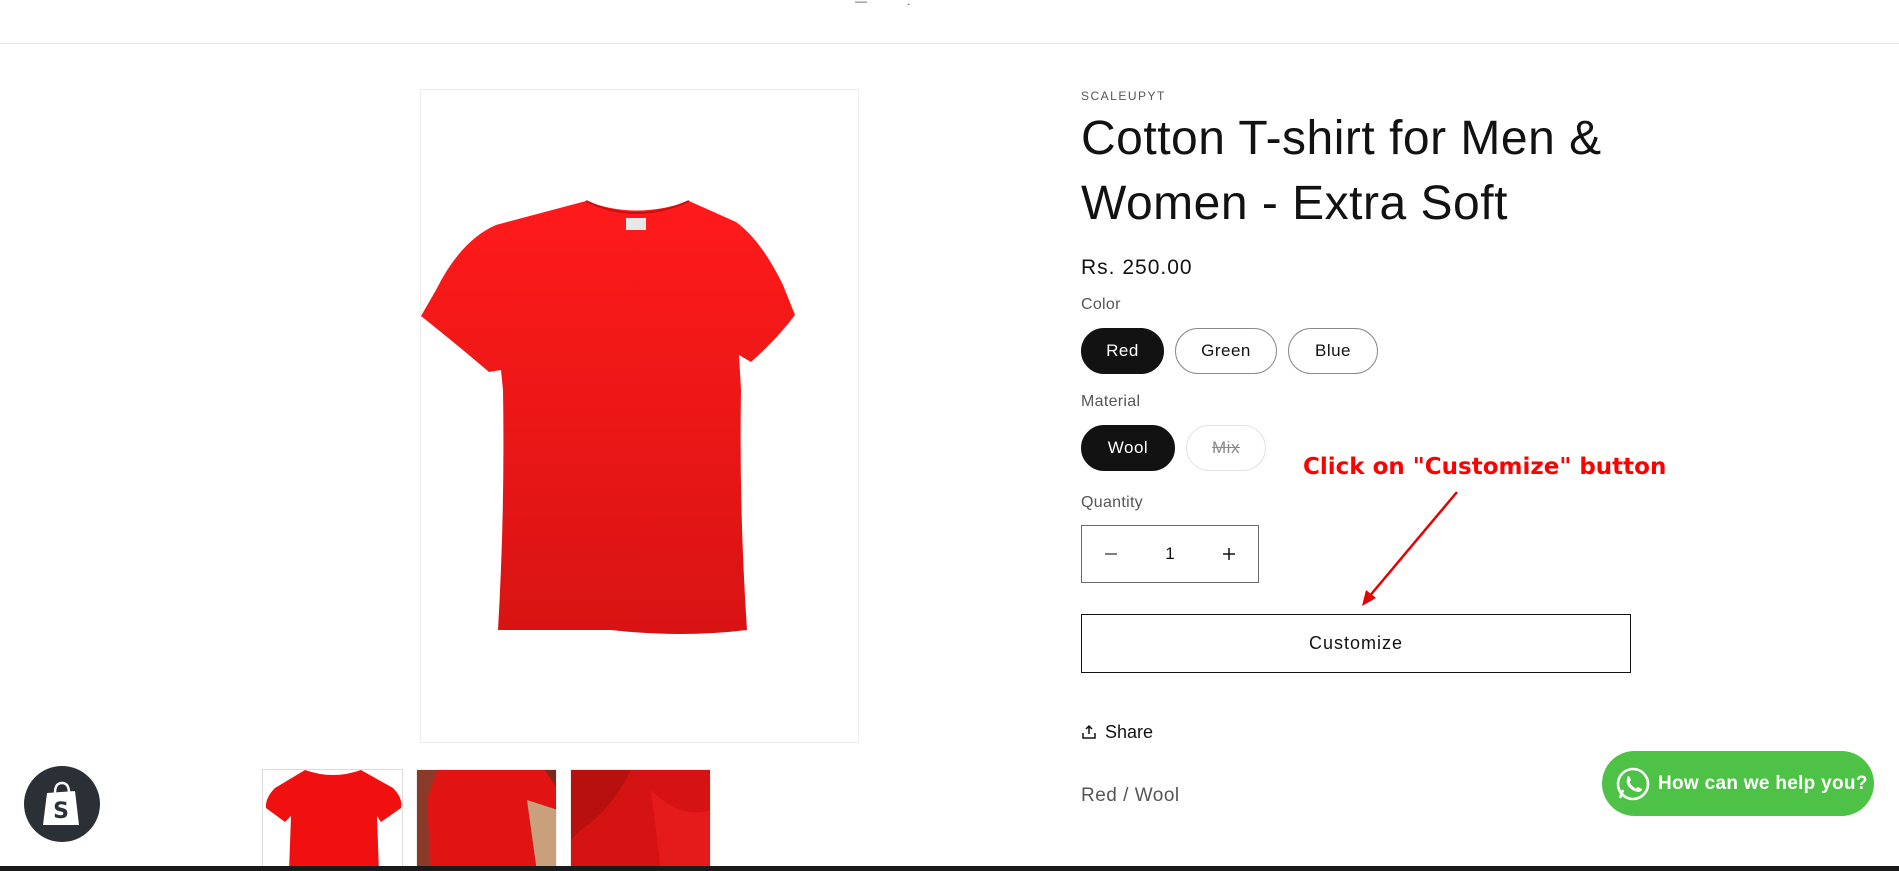  What do you see at coordinates (883, 4) in the screenshot?
I see `header-nav-fragment: — .` at bounding box center [883, 4].